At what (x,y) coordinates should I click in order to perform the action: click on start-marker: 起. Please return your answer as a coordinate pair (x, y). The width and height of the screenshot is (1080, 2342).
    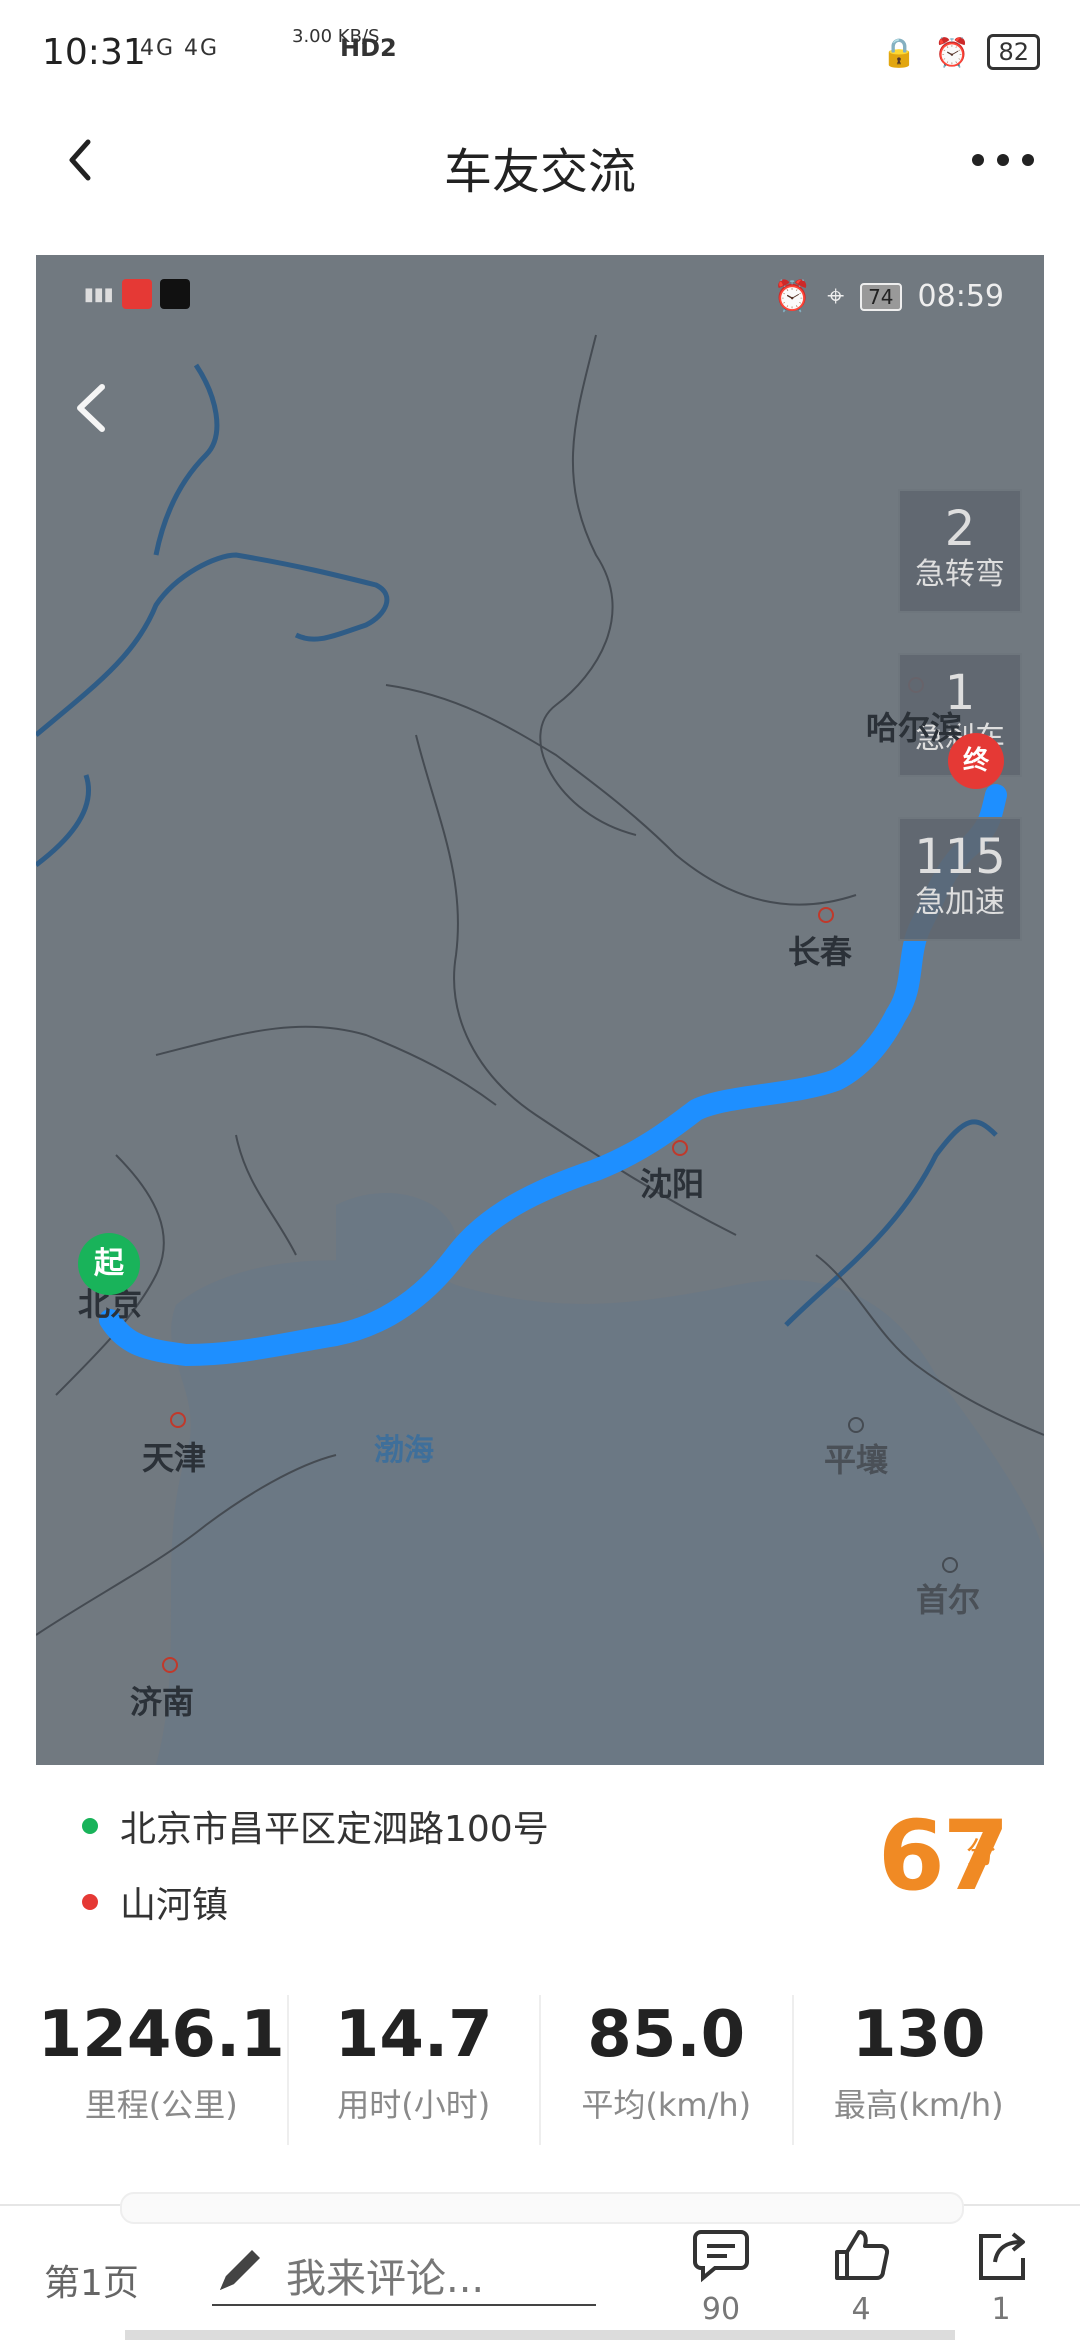
    Looking at the image, I should click on (109, 1264).